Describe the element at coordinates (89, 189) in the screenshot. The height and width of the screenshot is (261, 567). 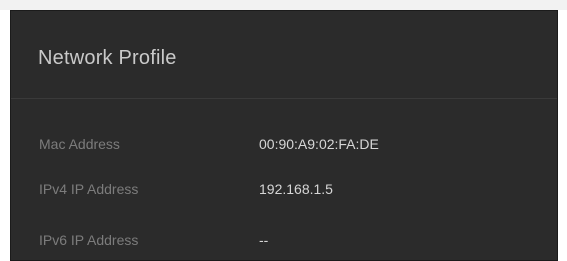
I see `ipv4-address-label: IPv4 IP Address` at that location.